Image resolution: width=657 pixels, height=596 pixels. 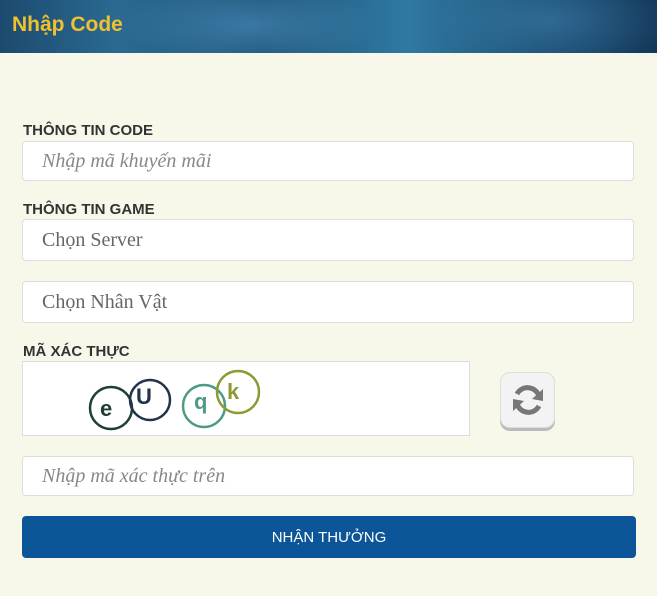 I want to click on captcha-input: Nhập mã xác thực trên, so click(x=328, y=476).